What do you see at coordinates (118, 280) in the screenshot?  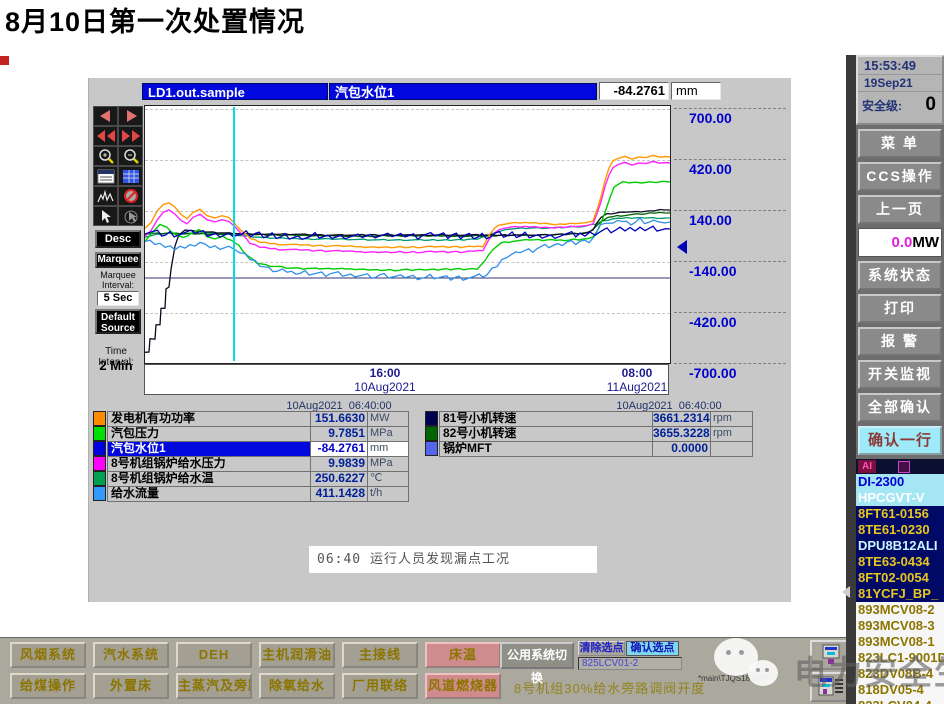 I see `marquee-interval-label: Marquee Interval:` at bounding box center [118, 280].